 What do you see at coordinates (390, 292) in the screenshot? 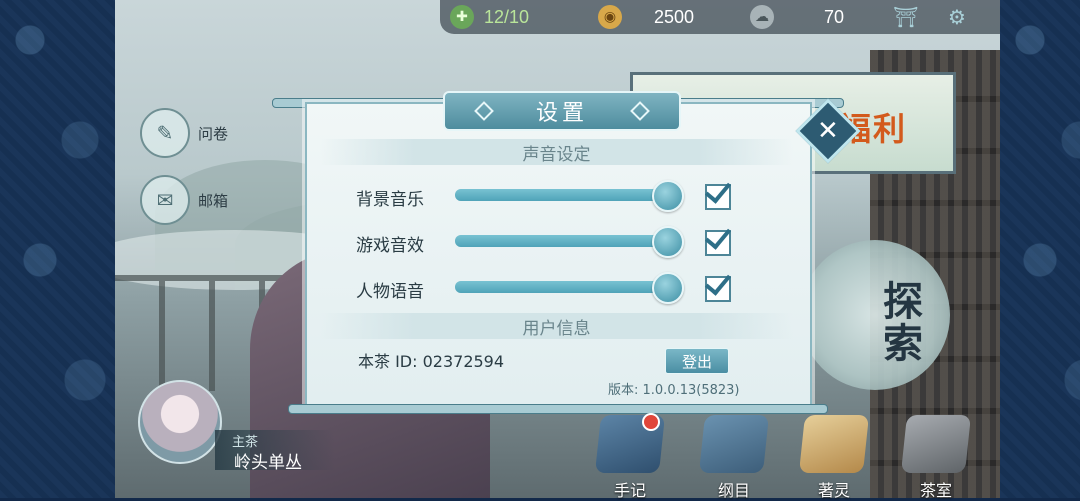
I see `voice-label: 人物语音` at bounding box center [390, 292].